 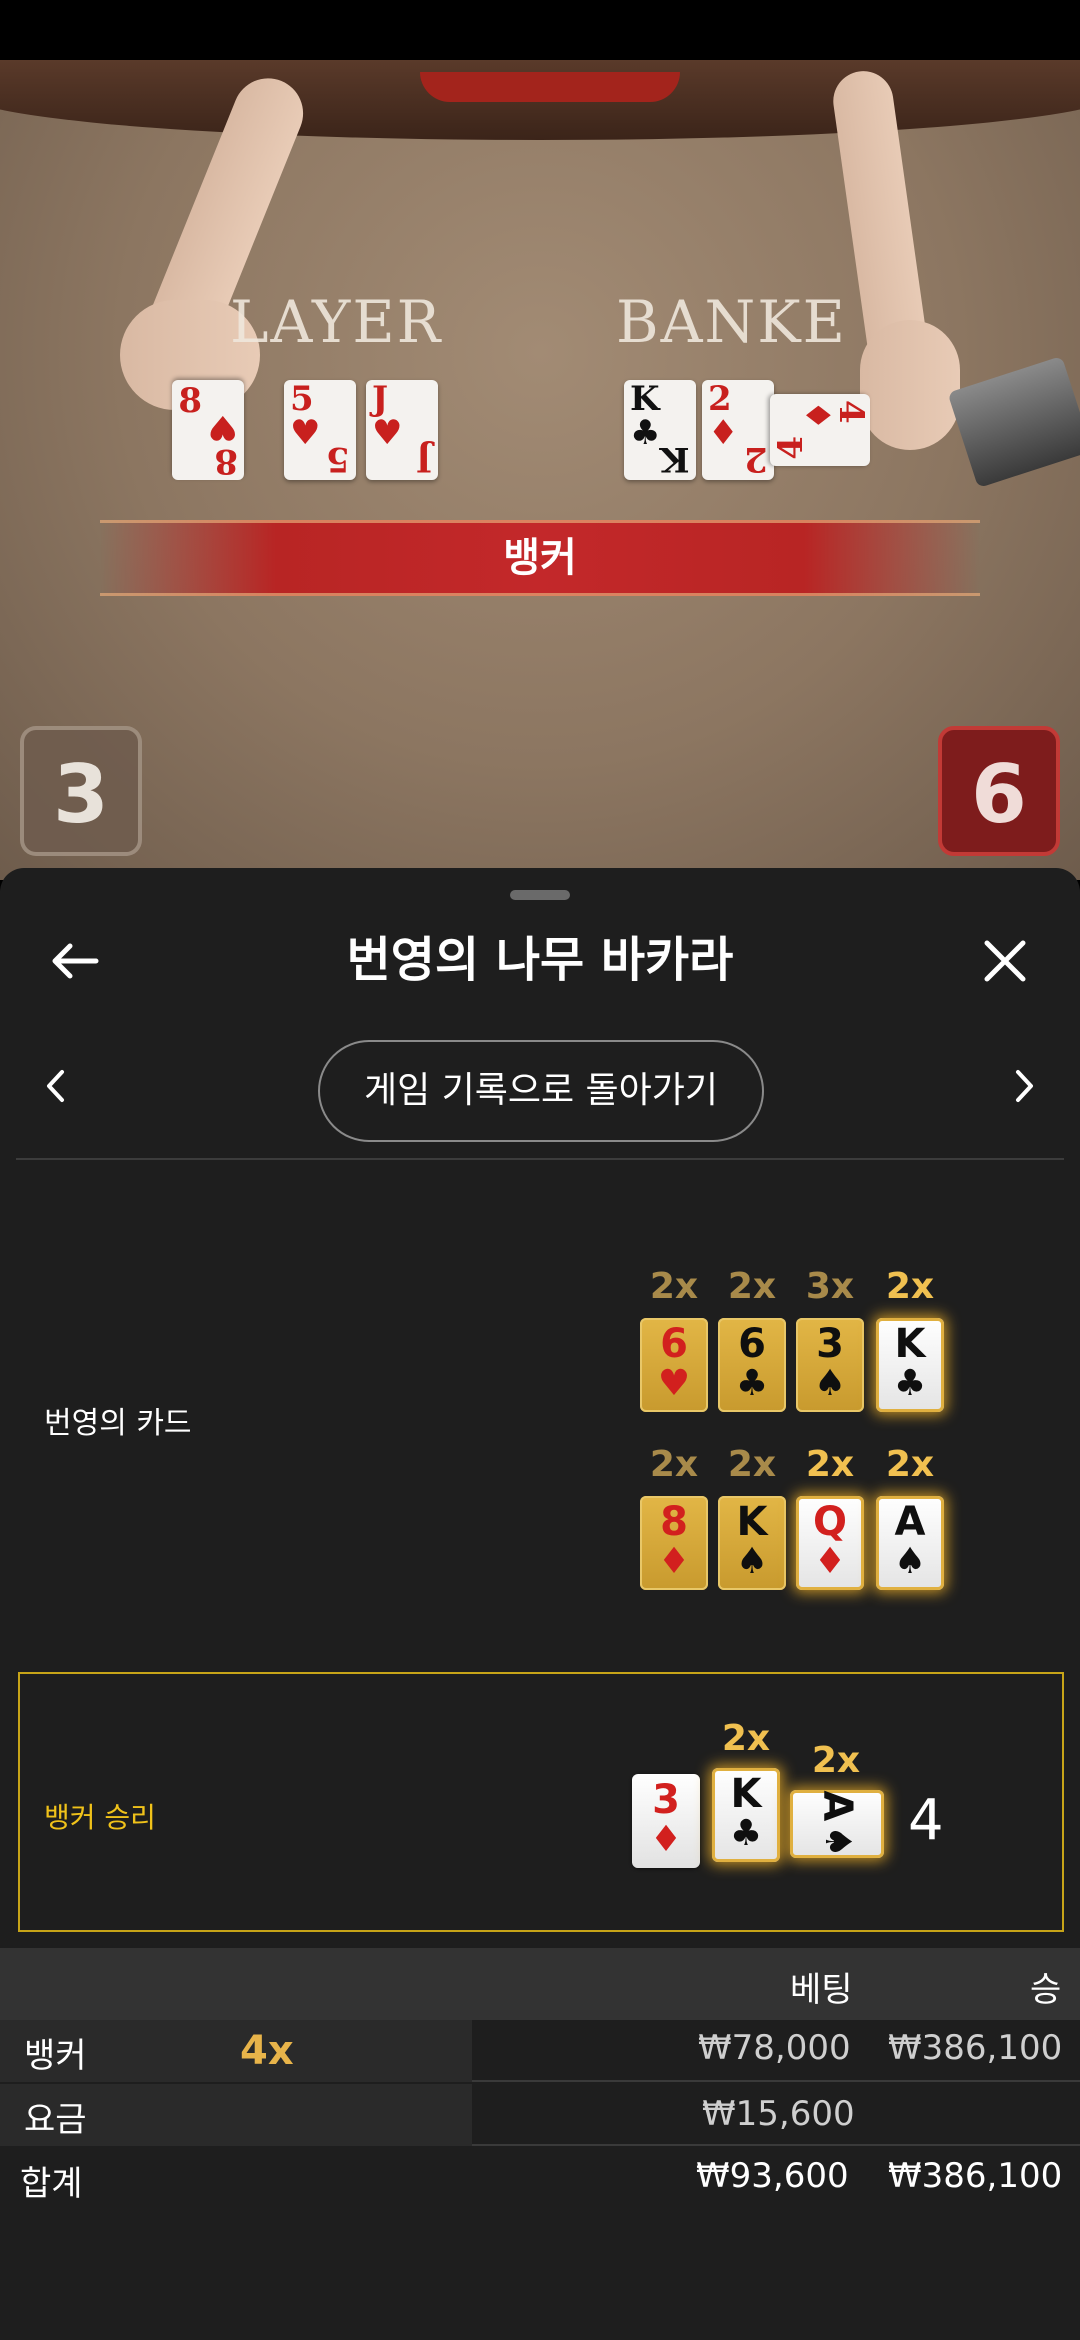 What do you see at coordinates (778, 2114) in the screenshot?
I see `bet-row-amount: ₩15,600` at bounding box center [778, 2114].